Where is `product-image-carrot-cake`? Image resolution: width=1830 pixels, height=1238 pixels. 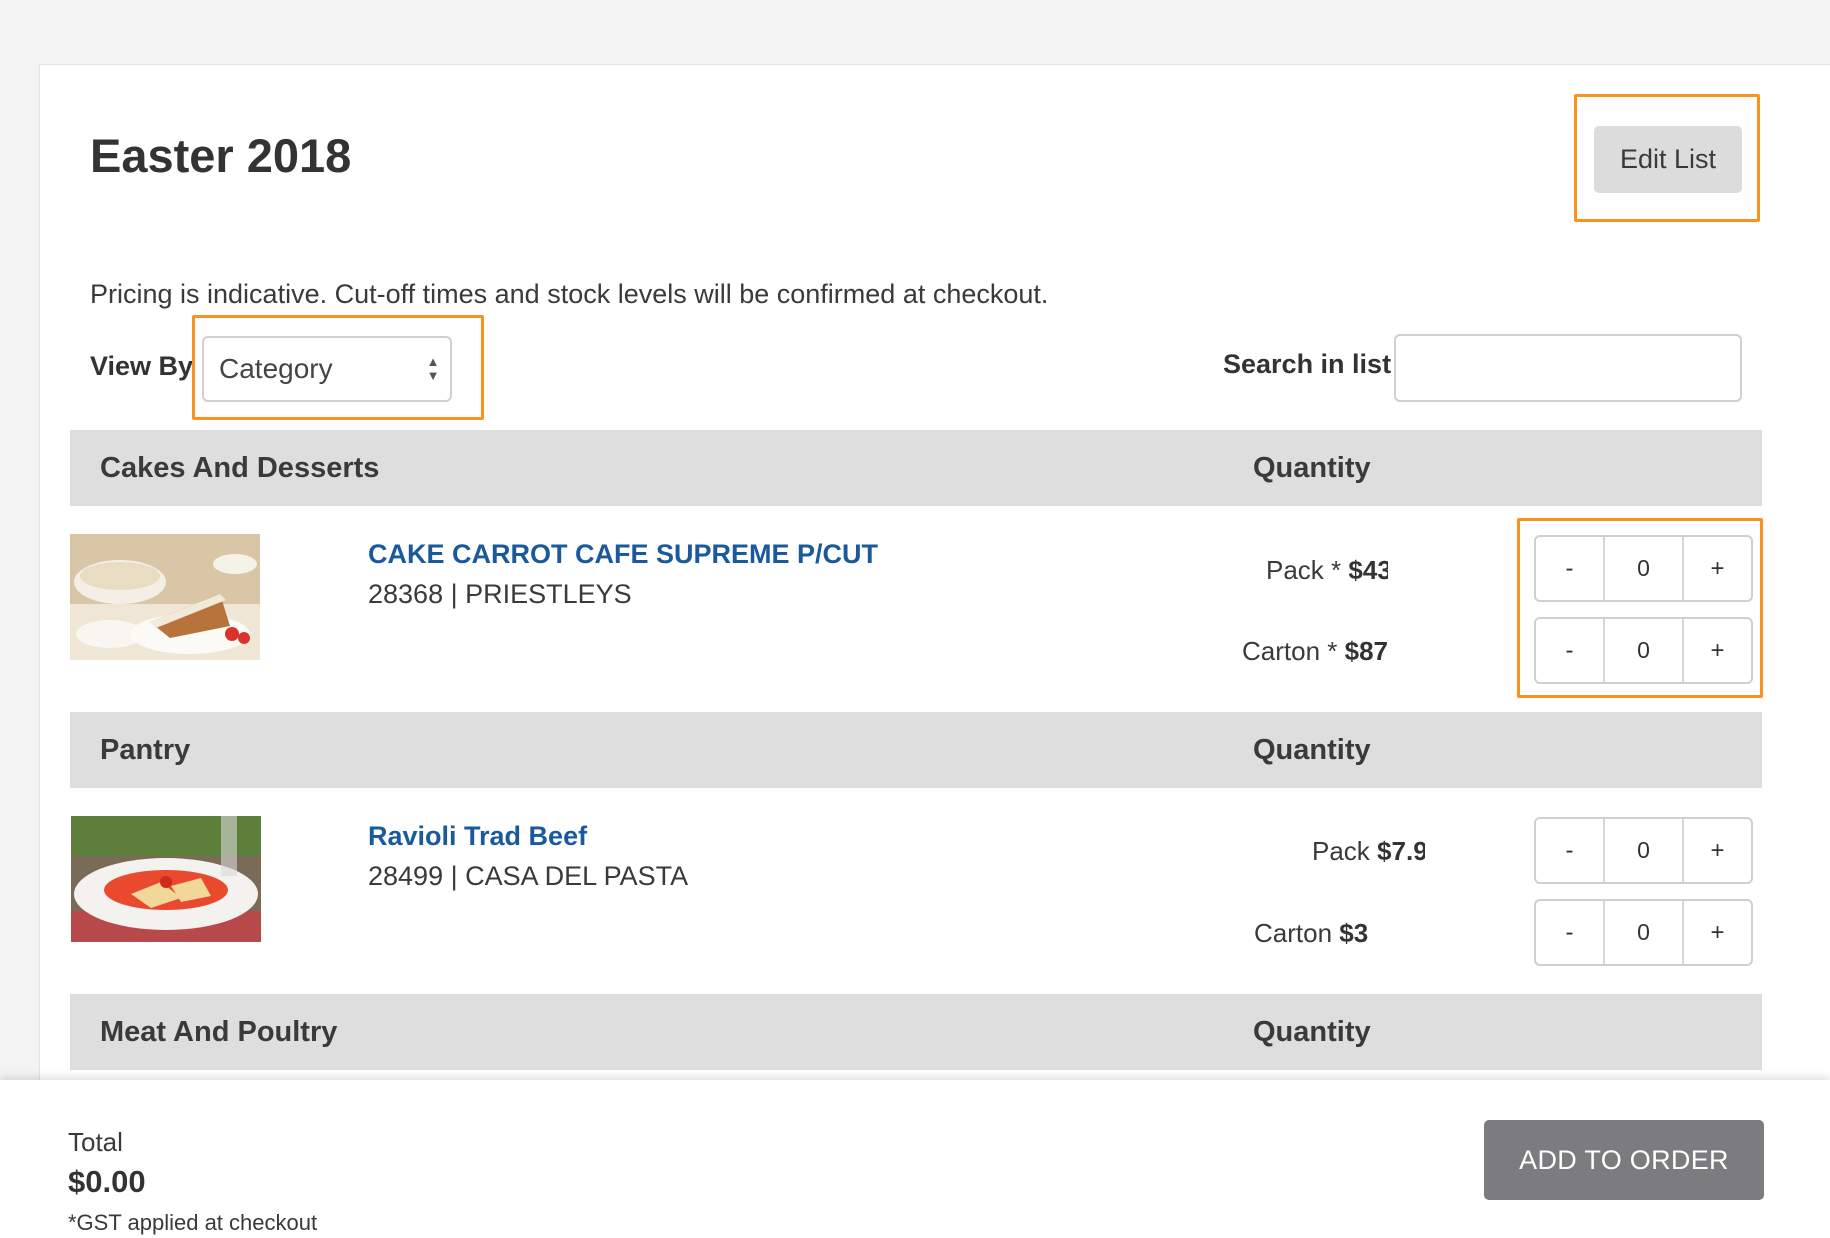
product-image-carrot-cake is located at coordinates (165, 597).